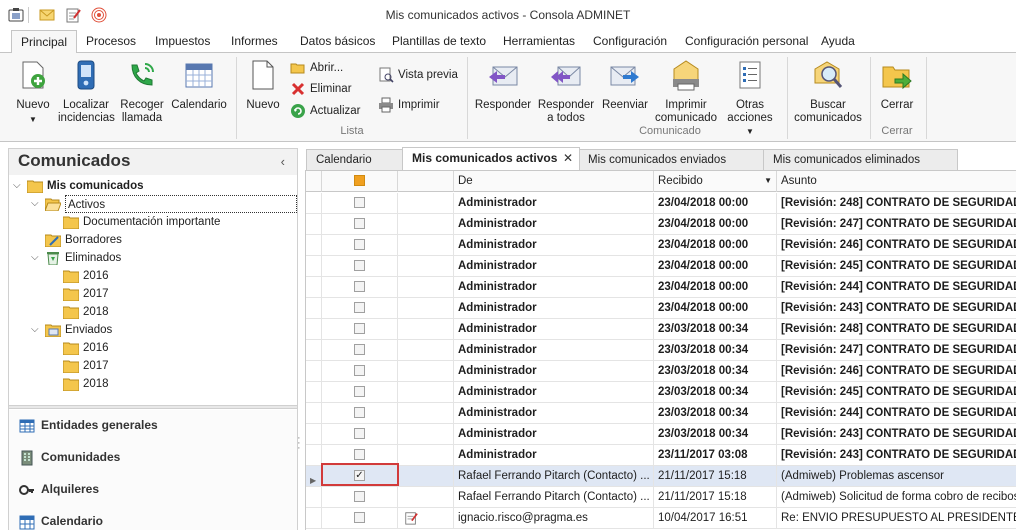 The width and height of the screenshot is (1016, 530). What do you see at coordinates (418, 75) in the screenshot?
I see `vista-previa-button: Vista previa` at bounding box center [418, 75].